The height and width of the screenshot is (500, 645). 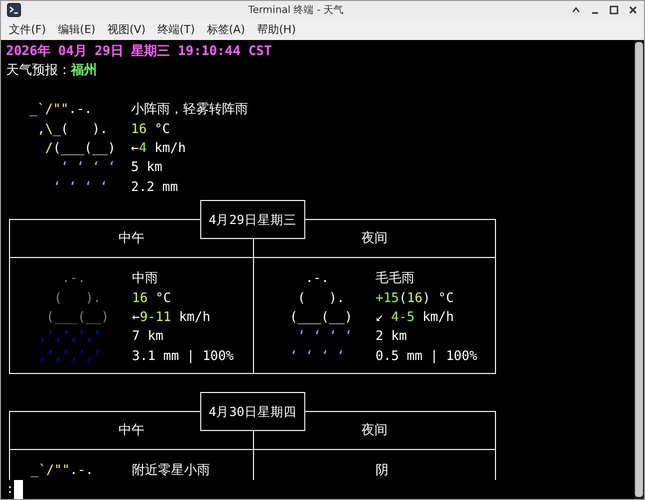 I want to click on terminal-line: 天气预报：福州, so click(x=52, y=71).